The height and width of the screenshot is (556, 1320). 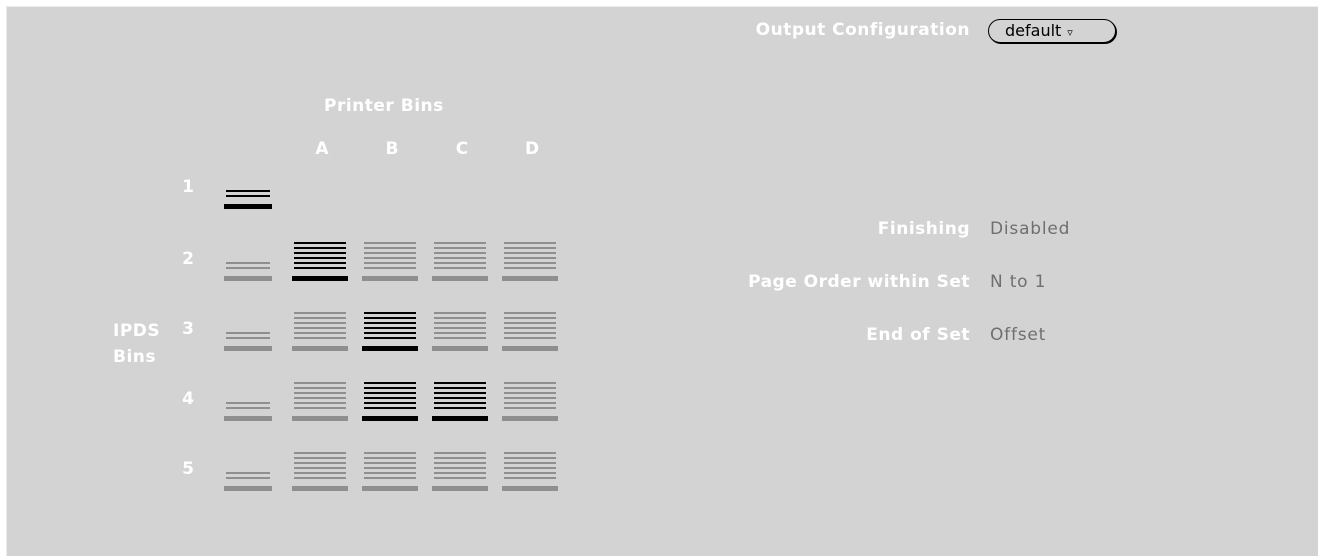 What do you see at coordinates (390, 471) in the screenshot?
I see `mapping-cell-5-b` at bounding box center [390, 471].